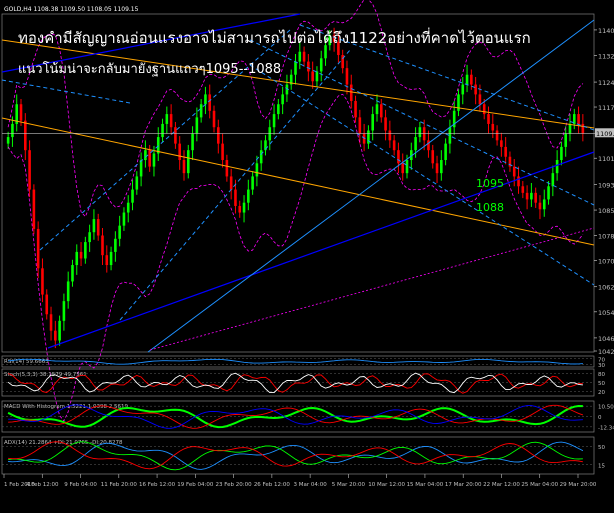 This screenshot has width=614, height=513. What do you see at coordinates (119, 485) in the screenshot?
I see `time-tick-label: 11 Feb 20:00` at bounding box center [119, 485].